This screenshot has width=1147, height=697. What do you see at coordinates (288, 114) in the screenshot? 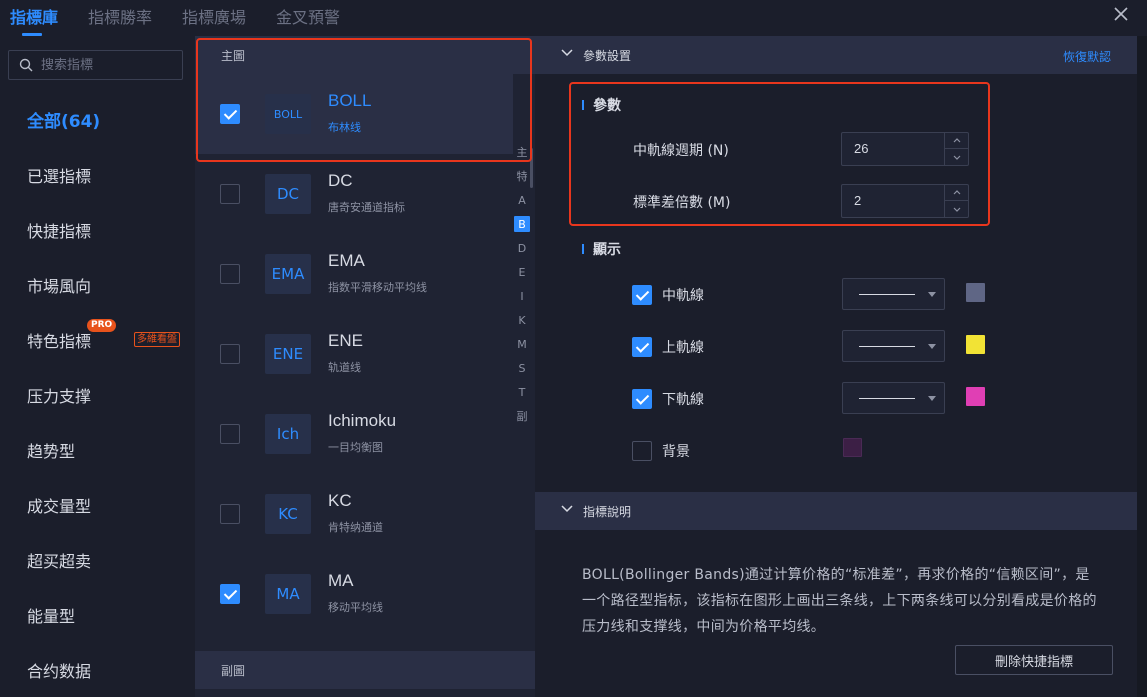
I see `boll-icon: BOLL` at bounding box center [288, 114].